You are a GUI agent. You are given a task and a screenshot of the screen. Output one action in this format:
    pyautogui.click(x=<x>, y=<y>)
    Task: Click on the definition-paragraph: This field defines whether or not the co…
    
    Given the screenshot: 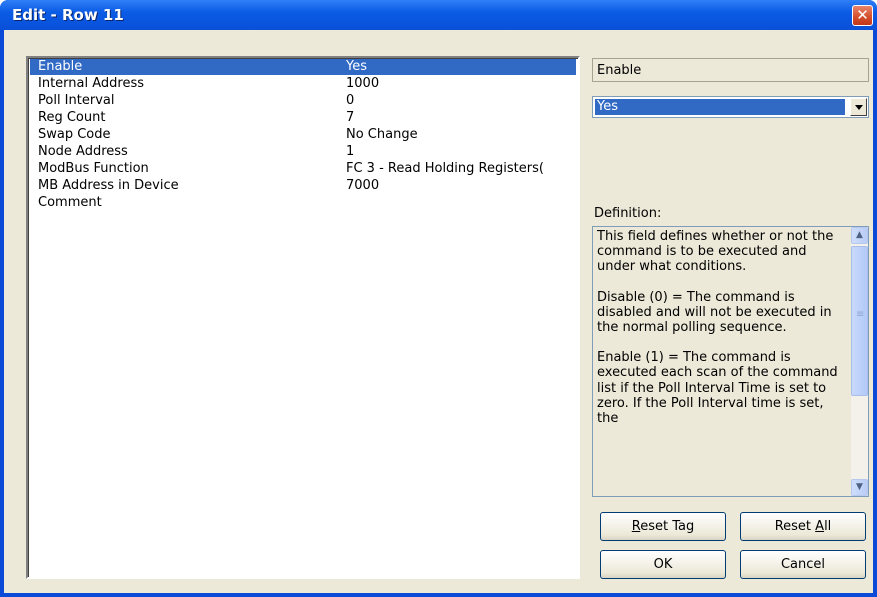 What is the action you would take?
    pyautogui.click(x=715, y=252)
    